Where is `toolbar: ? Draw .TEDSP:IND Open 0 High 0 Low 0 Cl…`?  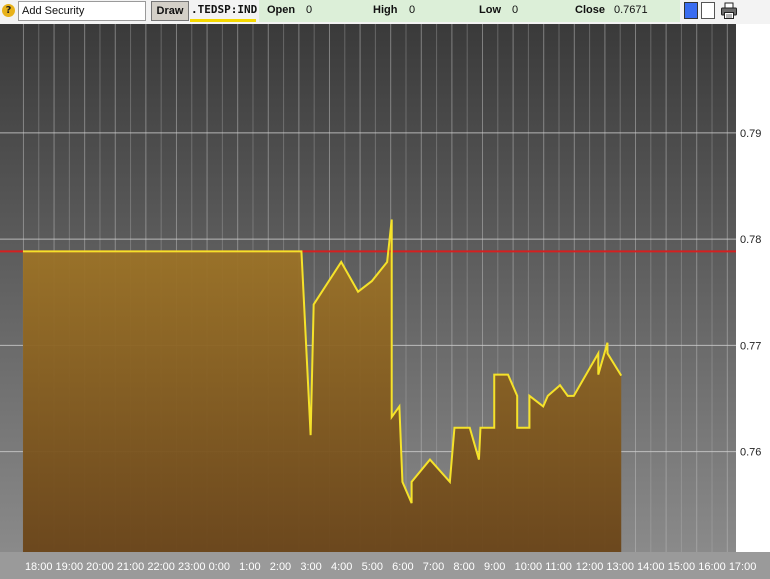 toolbar: ? Draw .TEDSP:IND Open 0 High 0 Low 0 Cl… is located at coordinates (385, 12).